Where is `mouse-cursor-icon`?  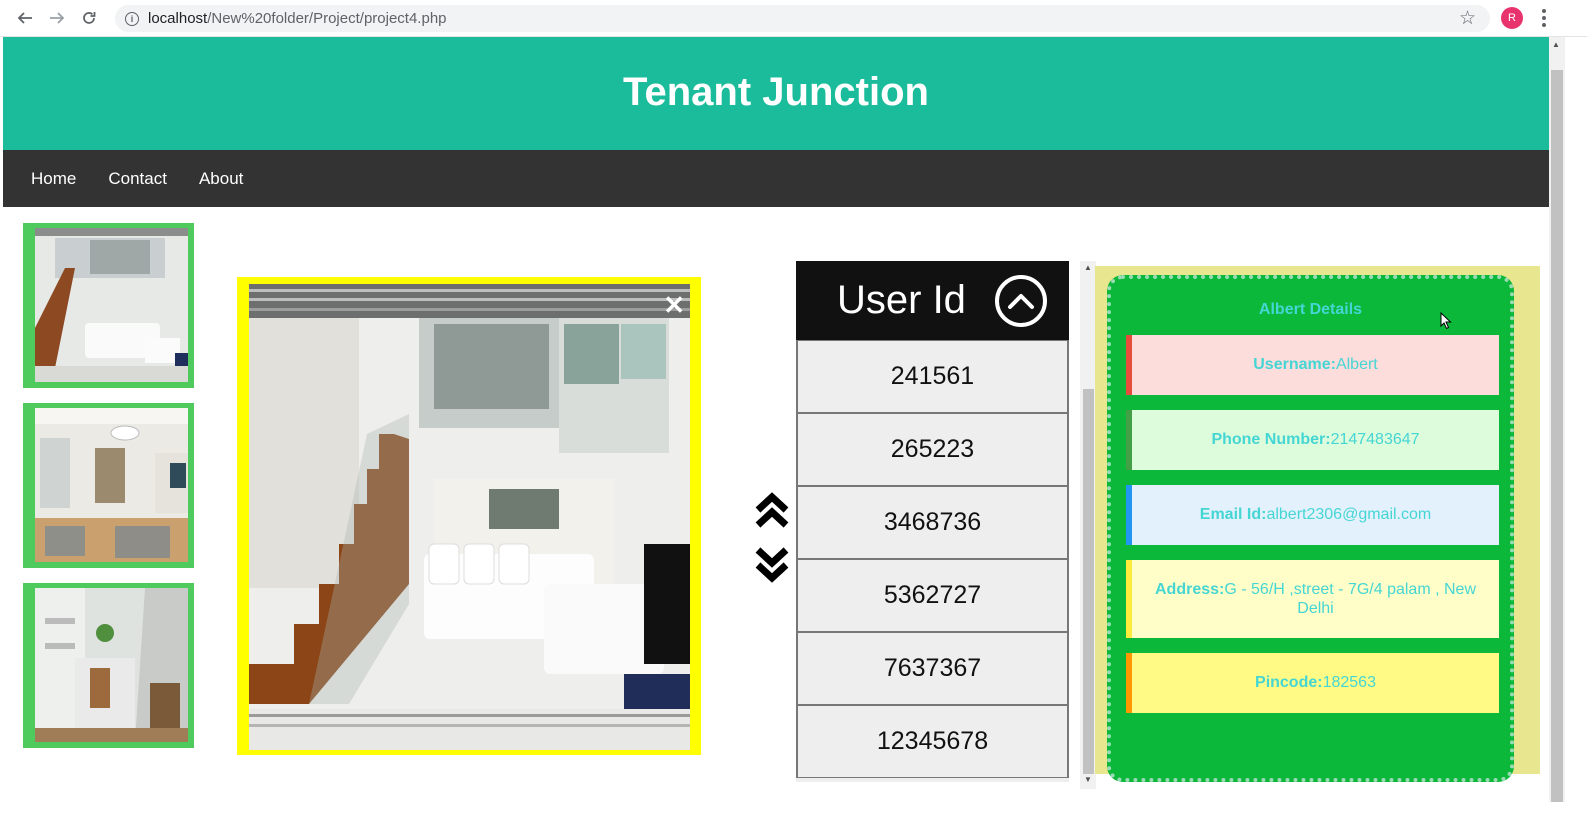 mouse-cursor-icon is located at coordinates (1446, 321).